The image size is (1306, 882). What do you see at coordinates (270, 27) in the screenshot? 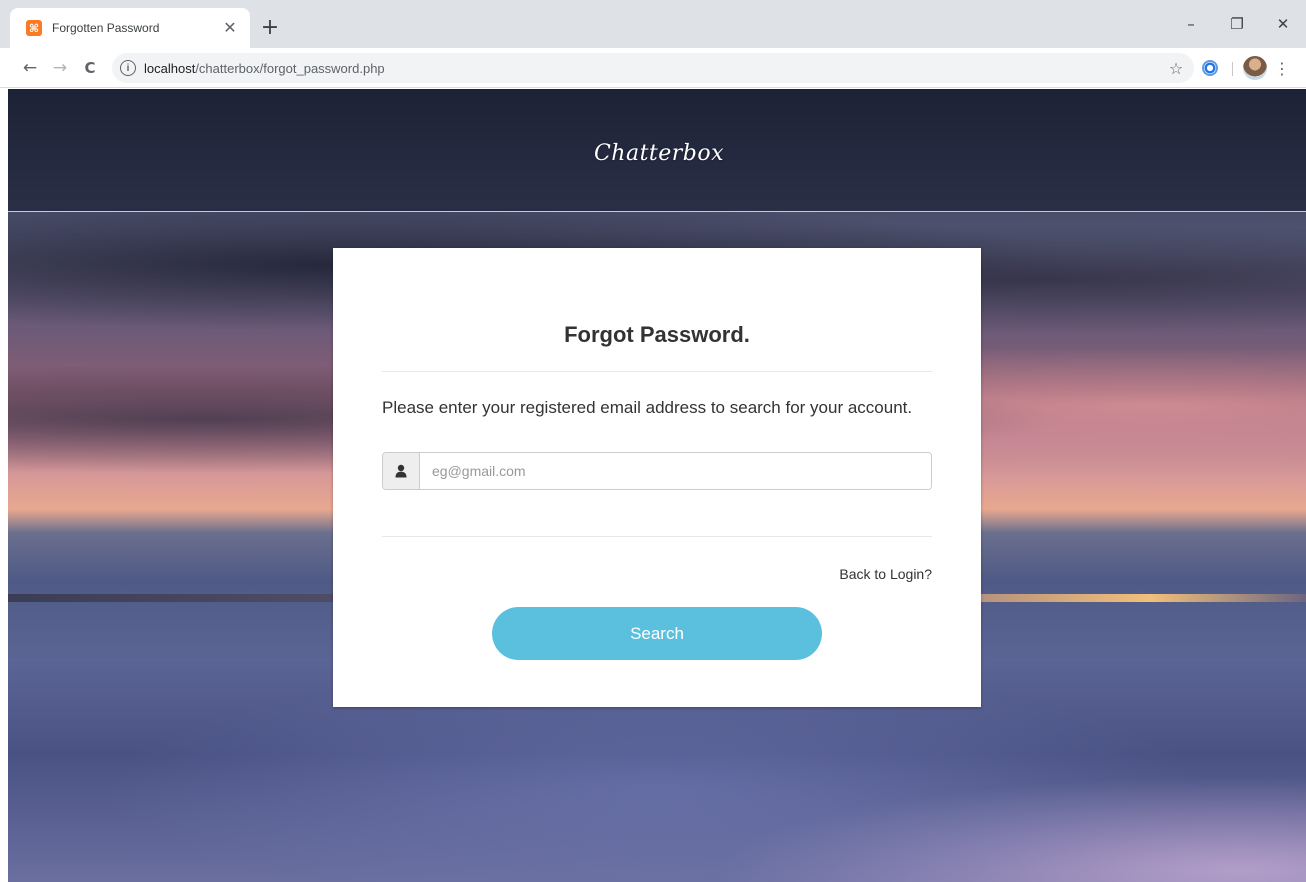
I see `new-tab-button: +` at bounding box center [270, 27].